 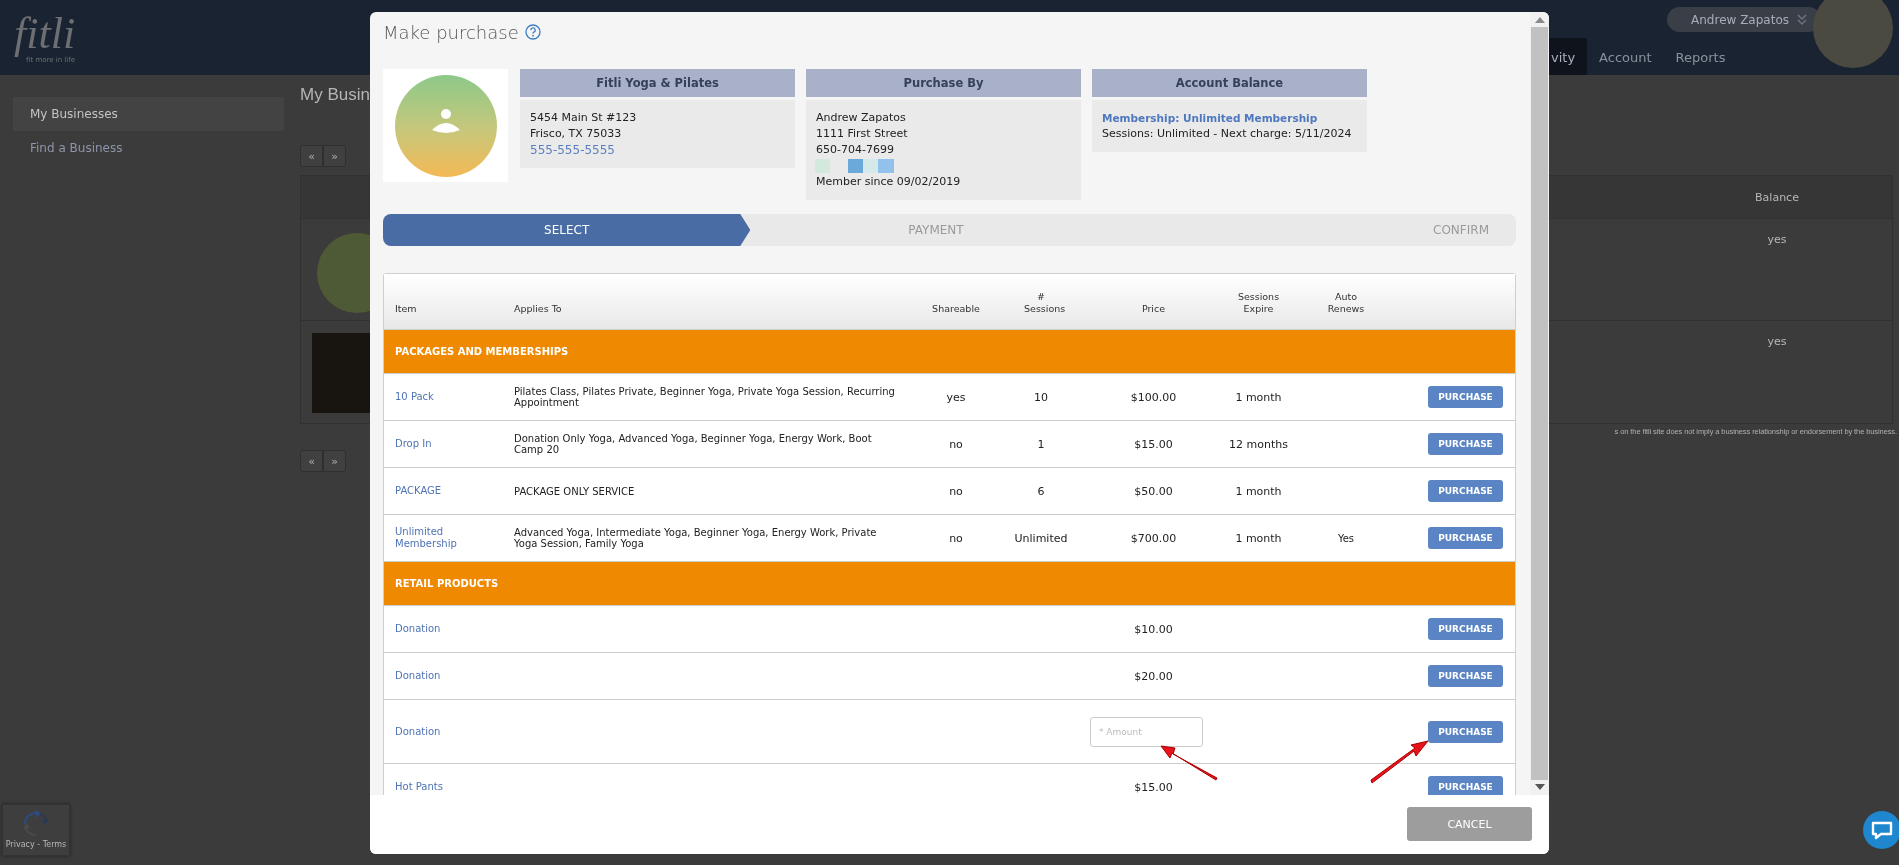 What do you see at coordinates (943, 83) in the screenshot?
I see `card-header: Purchase By` at bounding box center [943, 83].